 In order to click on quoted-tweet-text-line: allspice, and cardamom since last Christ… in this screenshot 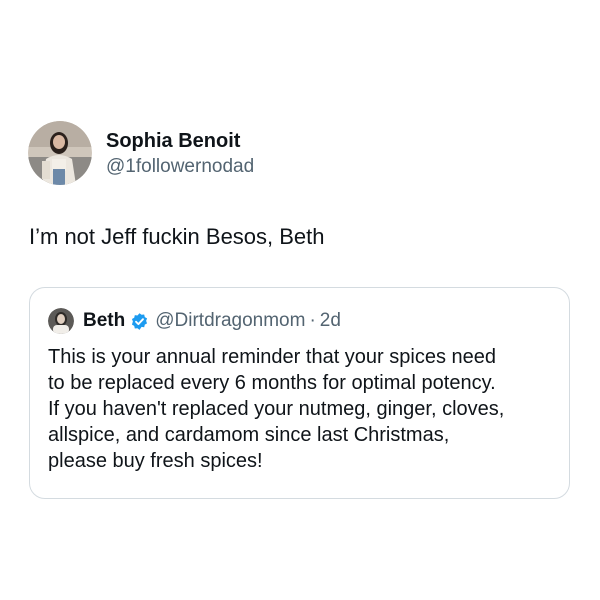, I will do `click(249, 435)`.